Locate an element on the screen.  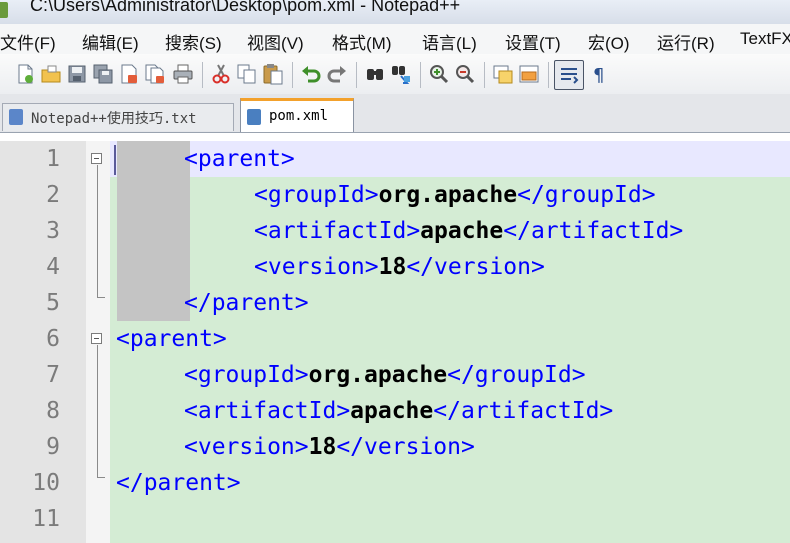
open-file-icon is located at coordinates (51, 74).